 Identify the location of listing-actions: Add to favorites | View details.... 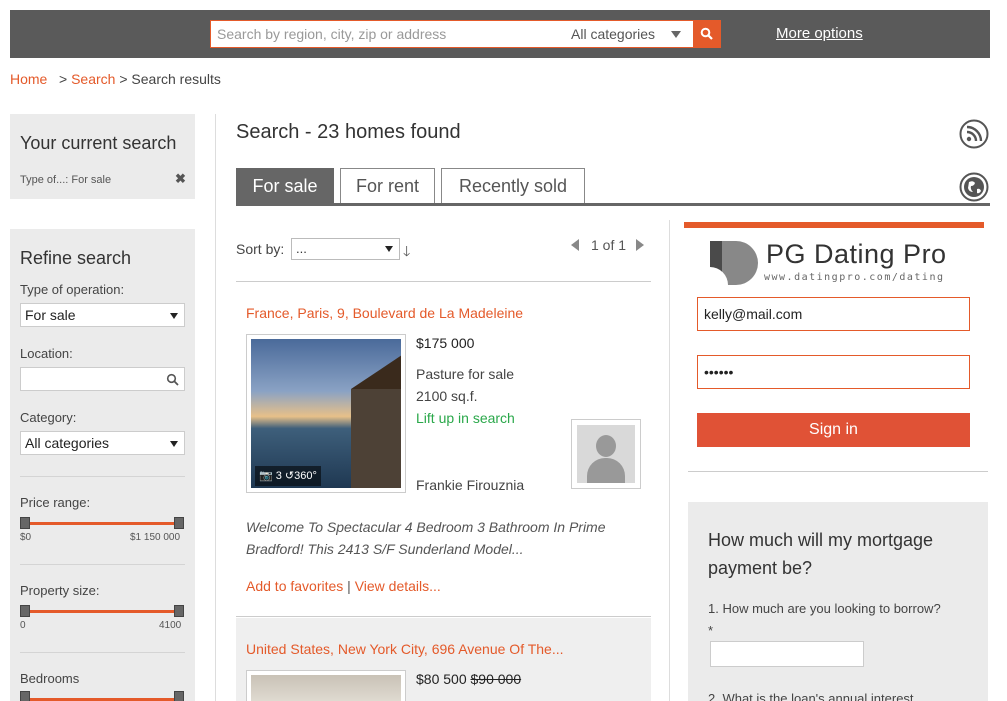
(343, 586).